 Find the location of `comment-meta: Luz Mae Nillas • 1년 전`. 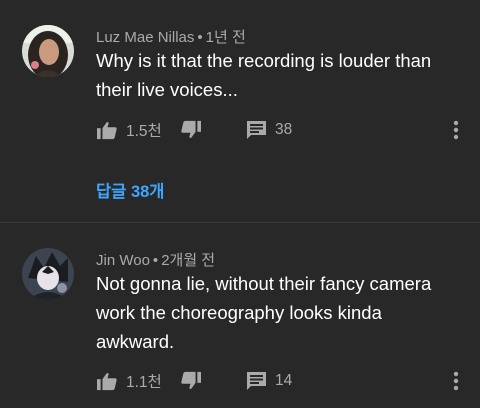

comment-meta: Luz Mae Nillas • 1년 전 is located at coordinates (171, 36).